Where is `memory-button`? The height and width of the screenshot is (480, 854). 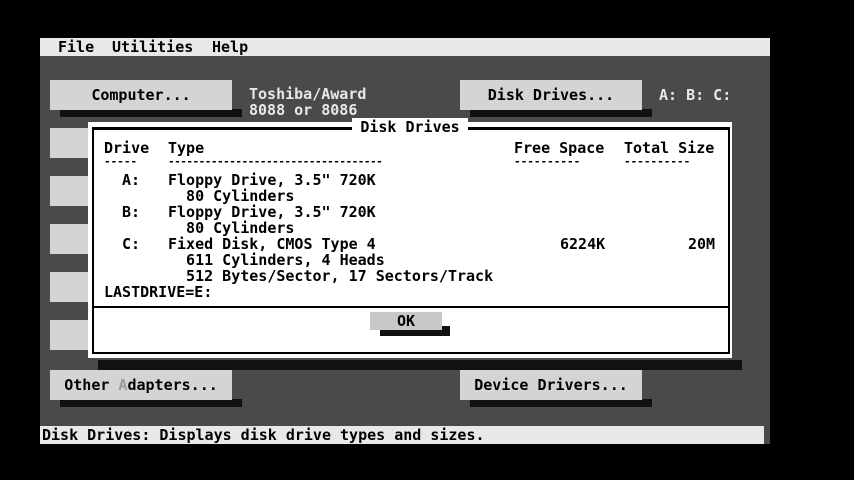
memory-button is located at coordinates (70, 143).